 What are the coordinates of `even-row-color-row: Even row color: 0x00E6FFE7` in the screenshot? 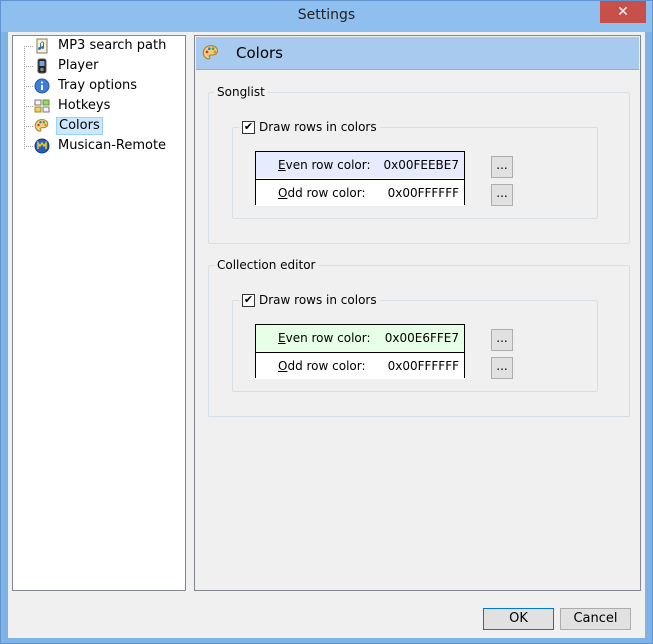 It's located at (360, 338).